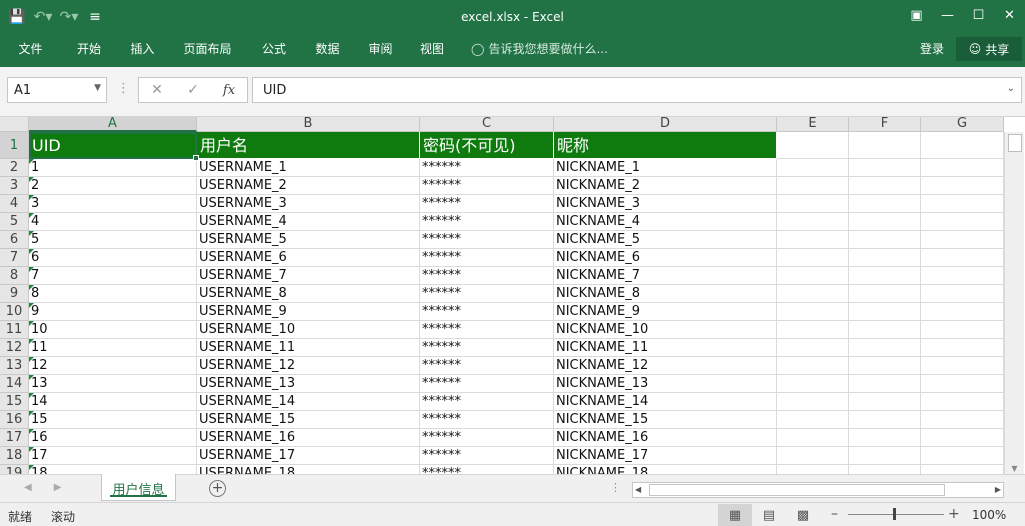 Image resolution: width=1025 pixels, height=526 pixels. What do you see at coordinates (308, 330) in the screenshot?
I see `table-cell: USERNAME_10` at bounding box center [308, 330].